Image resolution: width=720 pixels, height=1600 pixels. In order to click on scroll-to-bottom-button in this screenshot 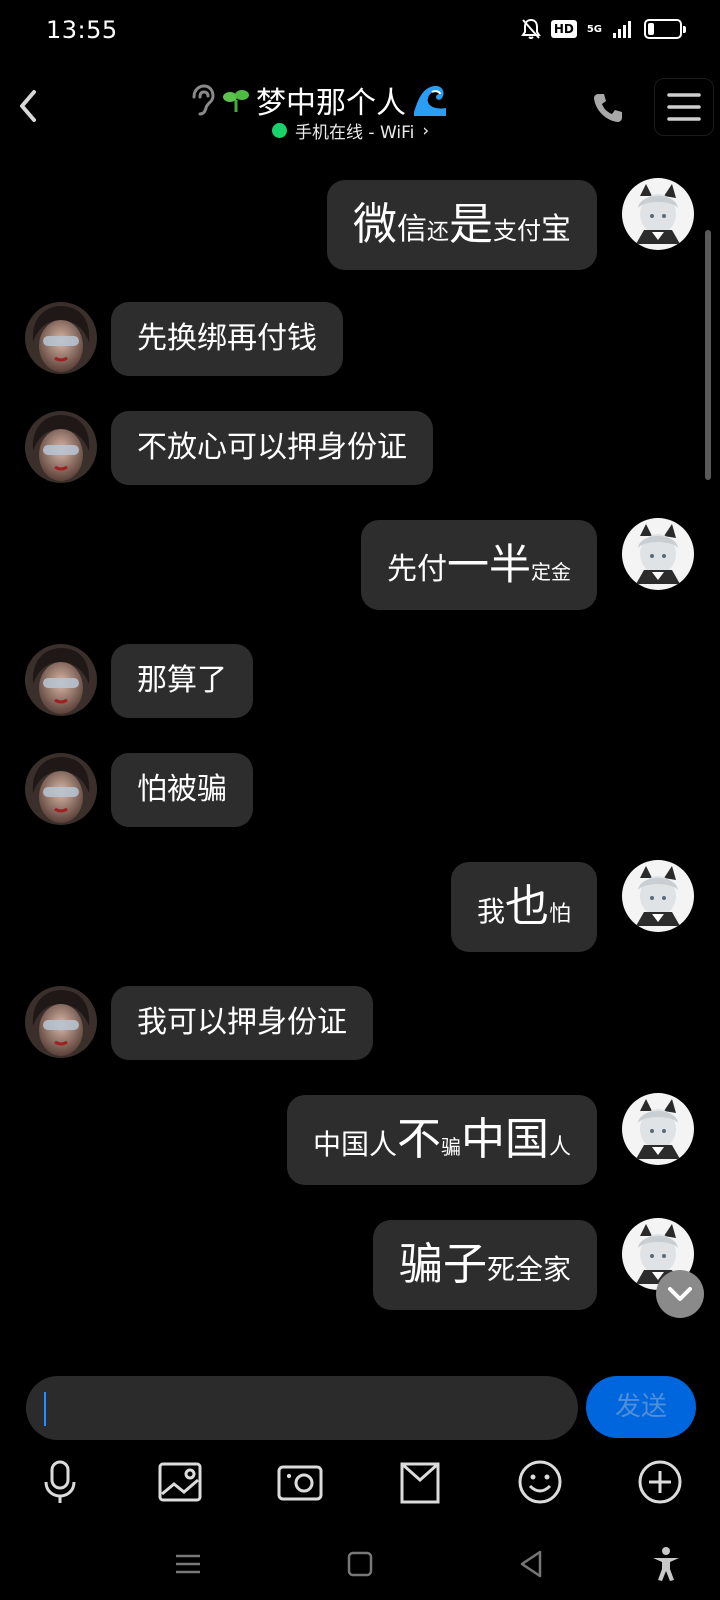, I will do `click(680, 1294)`.